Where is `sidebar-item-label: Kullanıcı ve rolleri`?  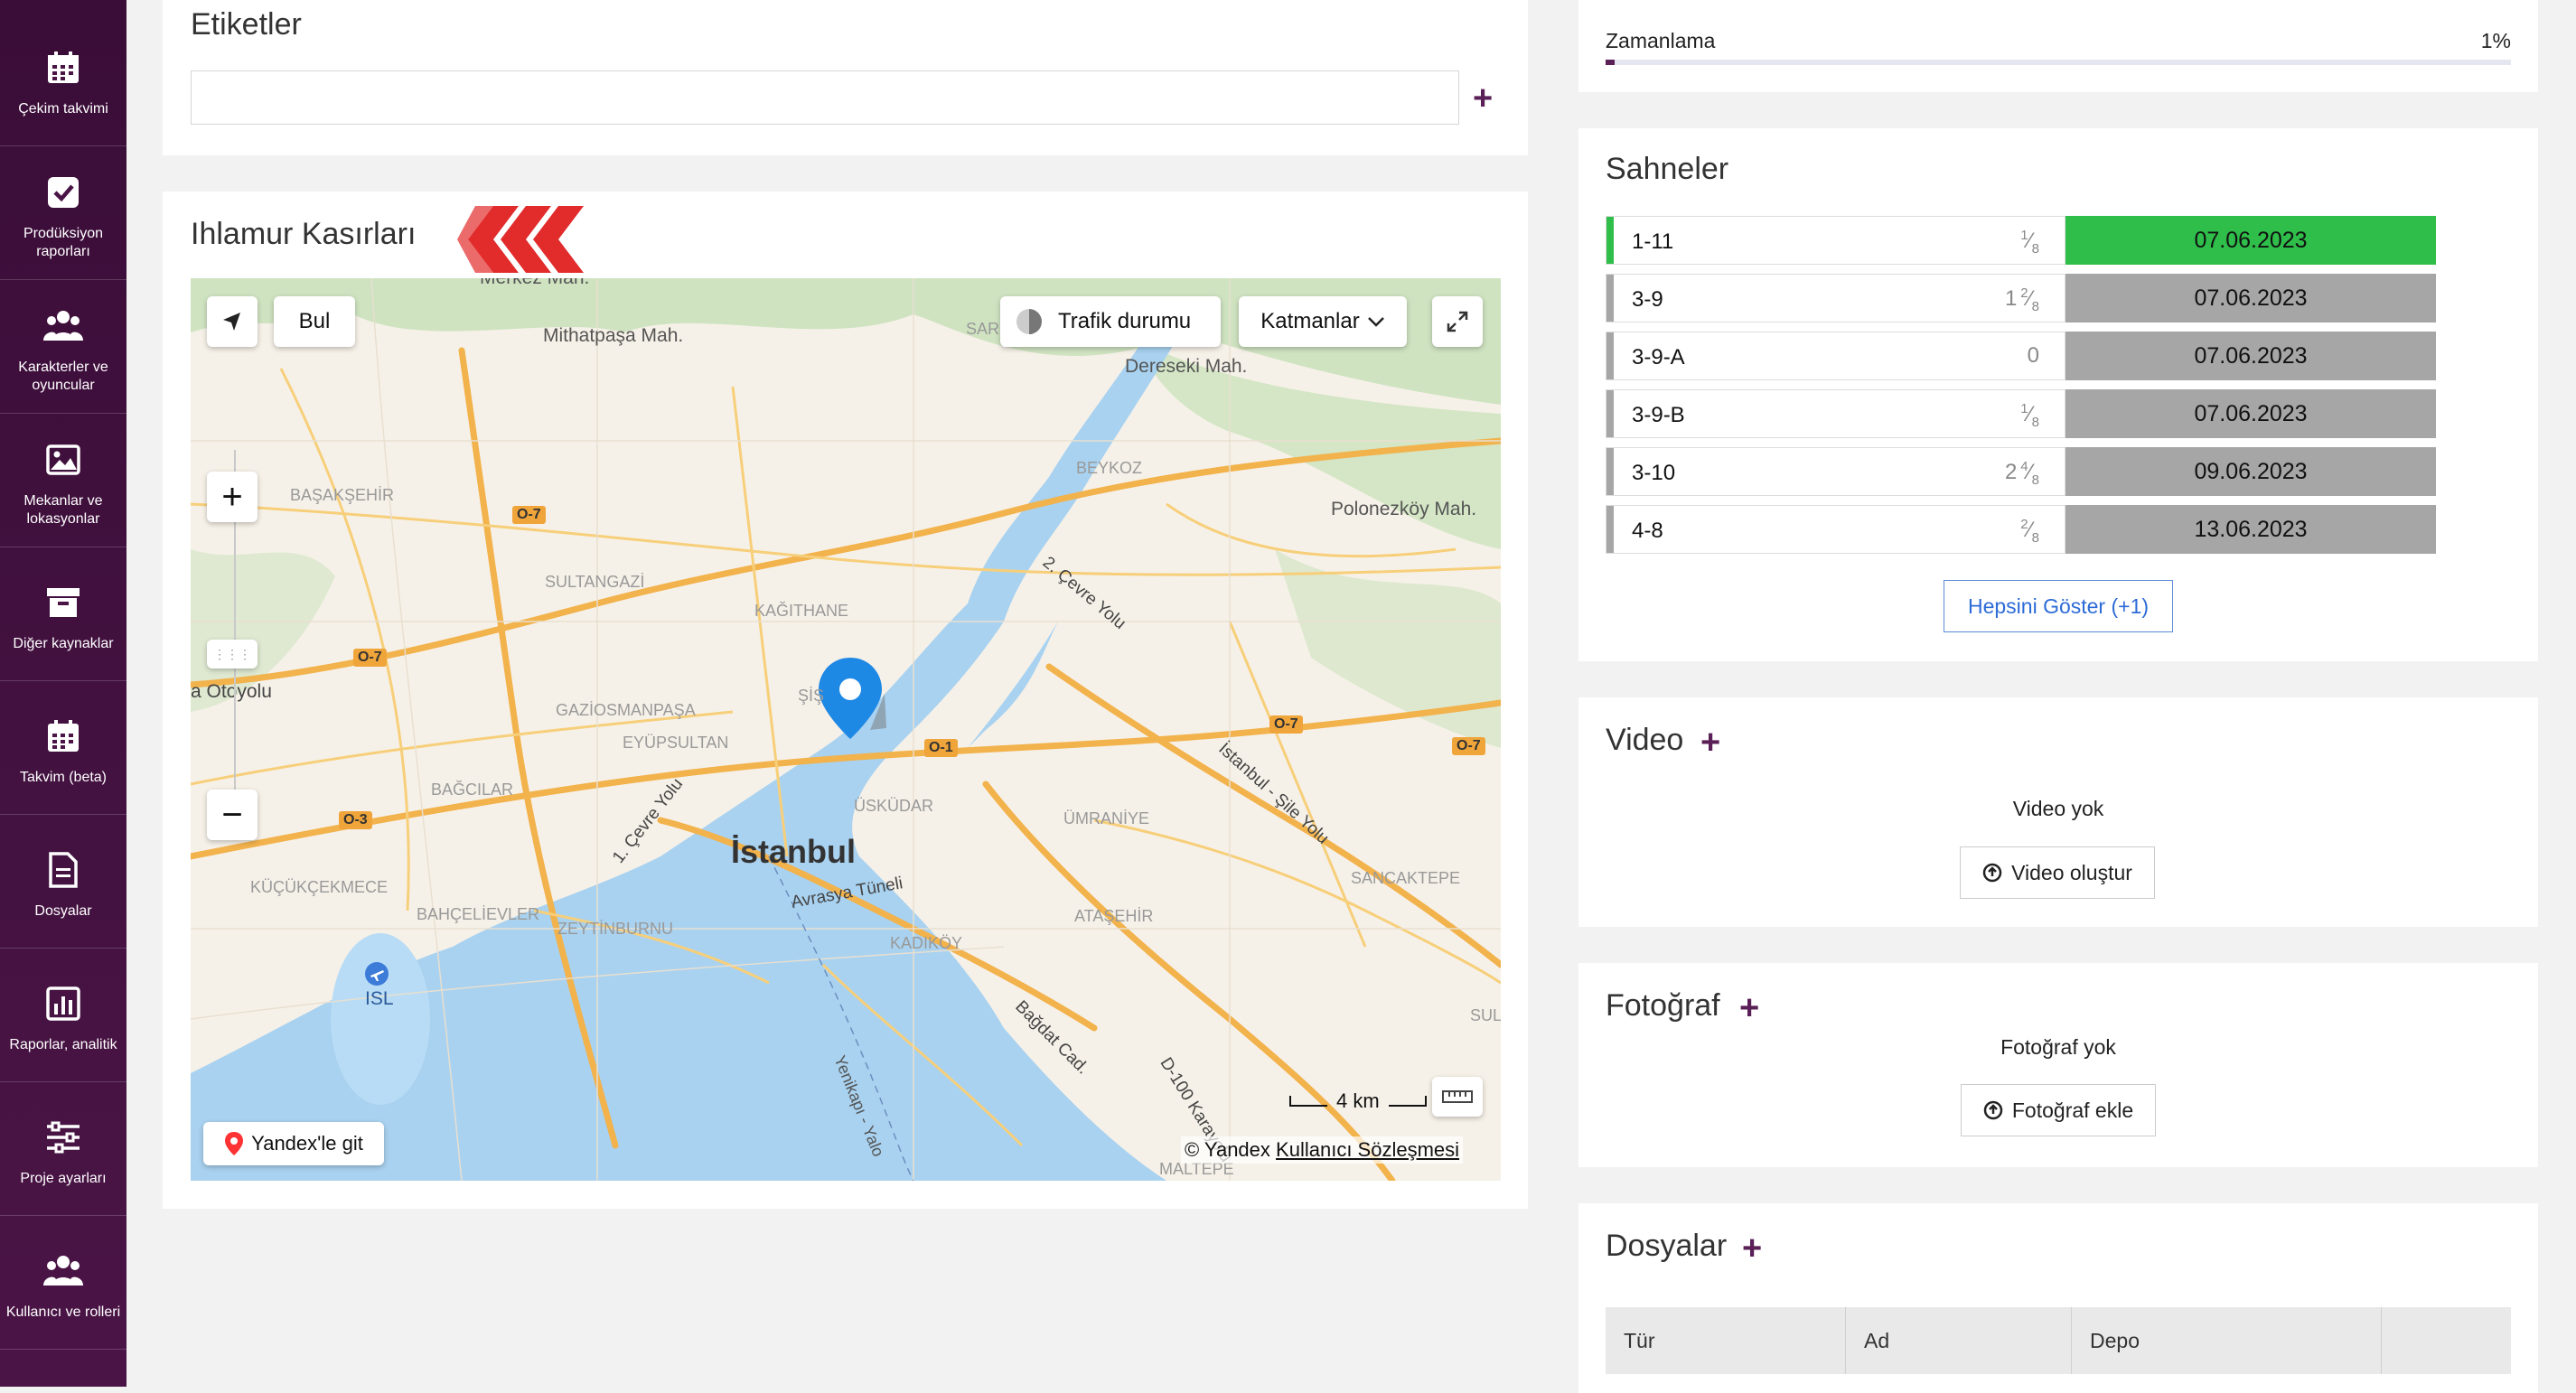 sidebar-item-label: Kullanıcı ve rolleri is located at coordinates (63, 1312).